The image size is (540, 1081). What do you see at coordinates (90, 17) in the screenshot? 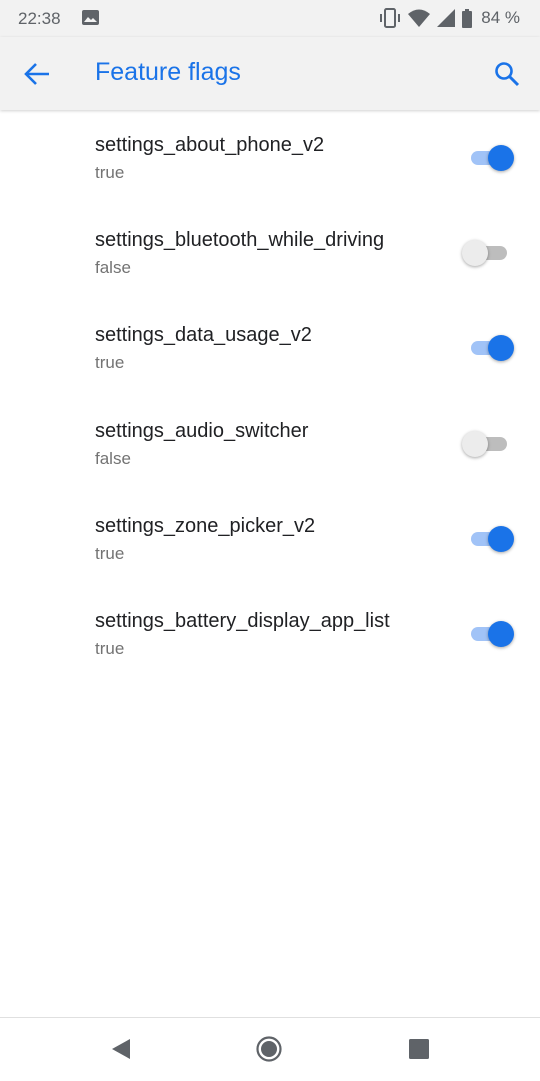
I see `image-icon` at bounding box center [90, 17].